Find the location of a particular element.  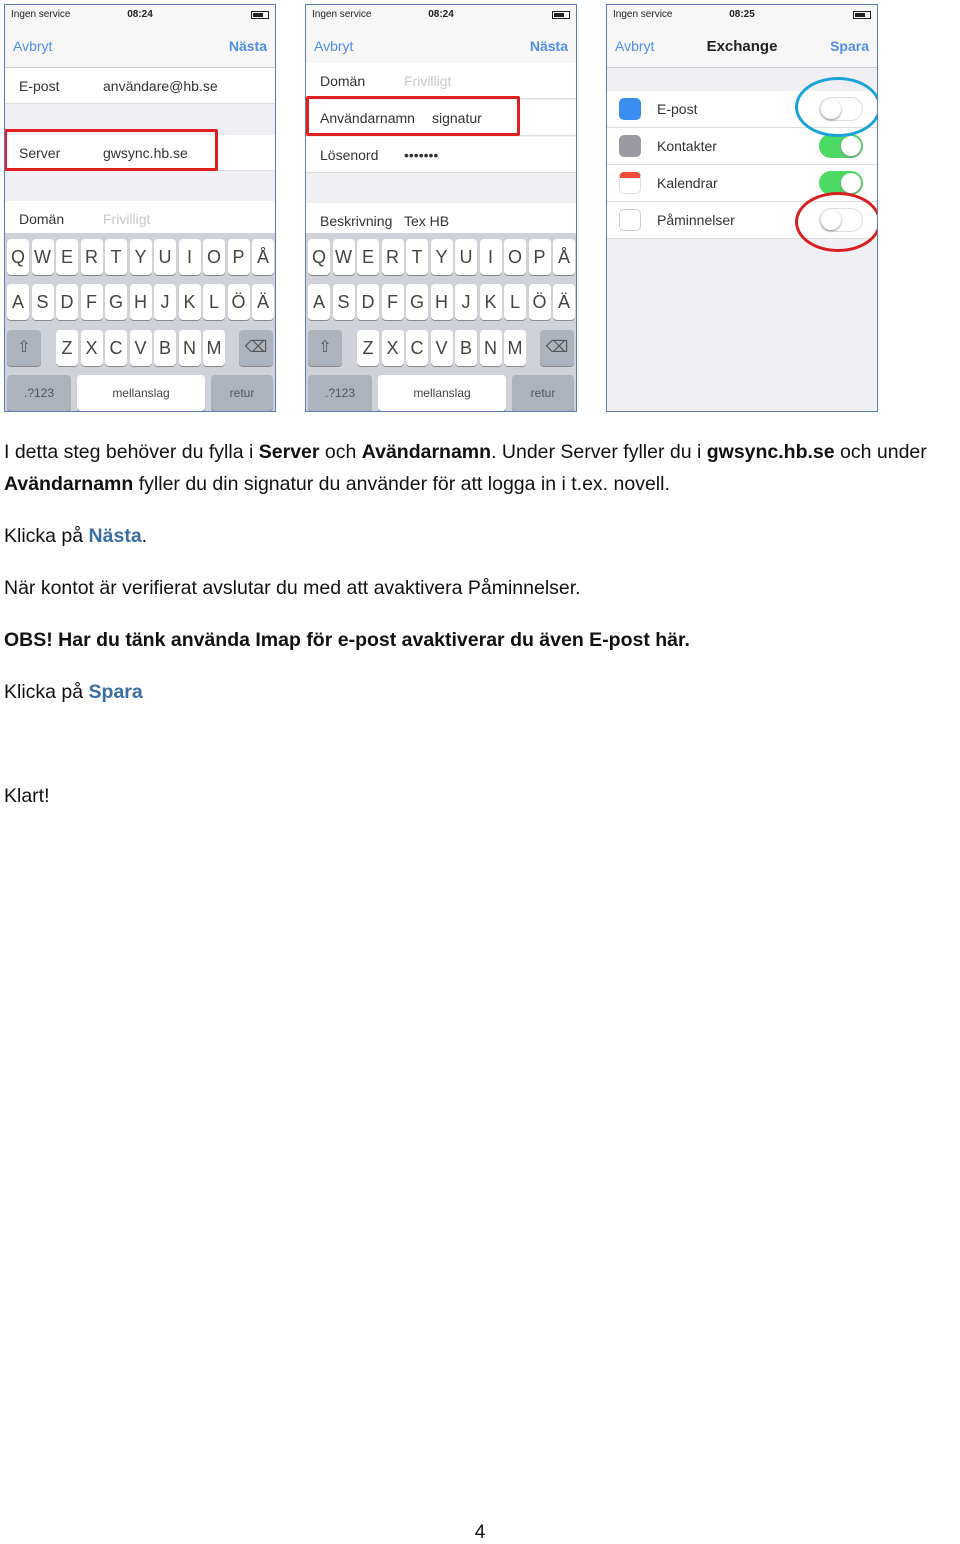

field-label: Lösenord is located at coordinates (349, 155).